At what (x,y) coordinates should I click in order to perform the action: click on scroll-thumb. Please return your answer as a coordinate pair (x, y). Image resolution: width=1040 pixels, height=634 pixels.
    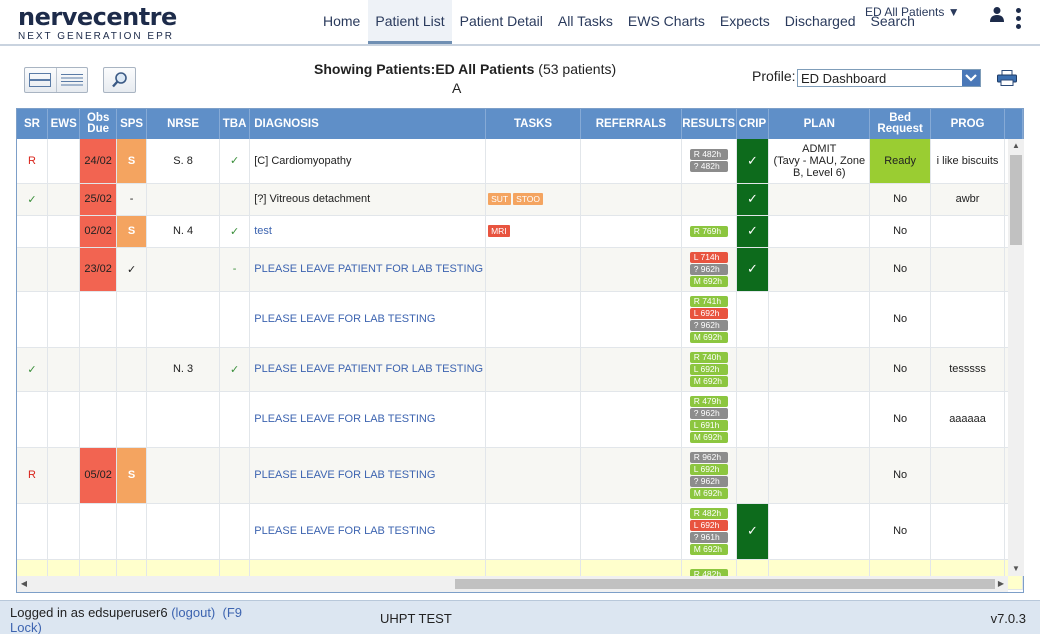
    Looking at the image, I should click on (1016, 200).